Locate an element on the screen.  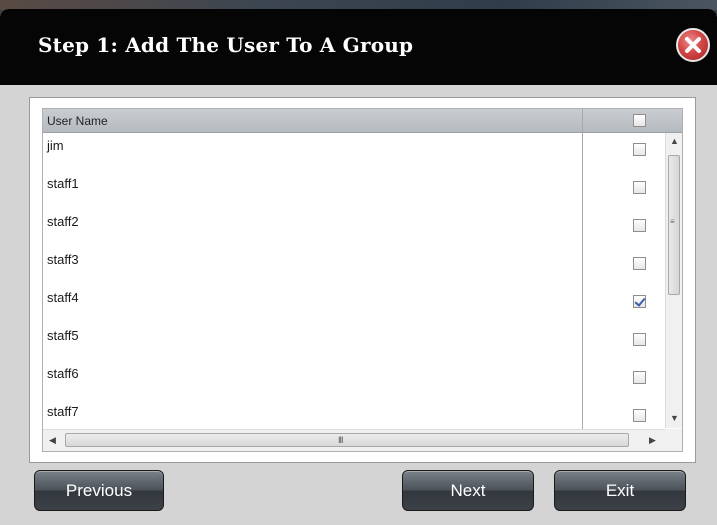
close-icon is located at coordinates (693, 45).